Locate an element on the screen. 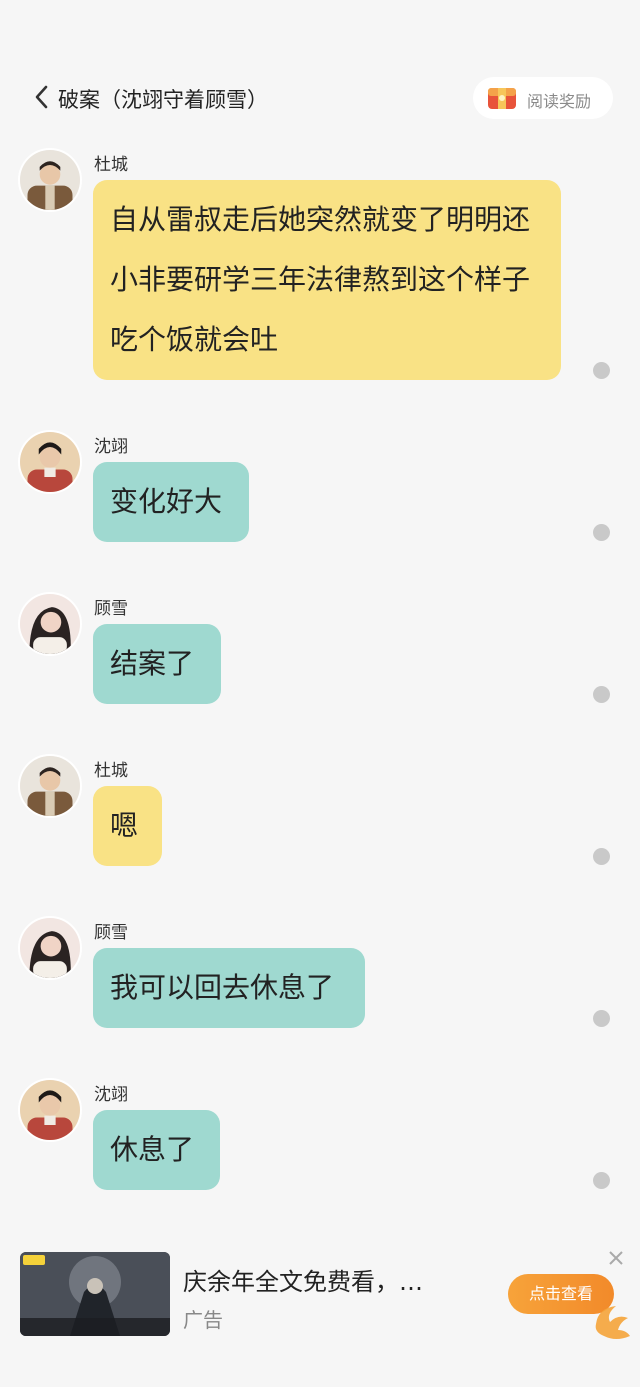 The width and height of the screenshot is (640, 1387). close-icon is located at coordinates (616, 1258).